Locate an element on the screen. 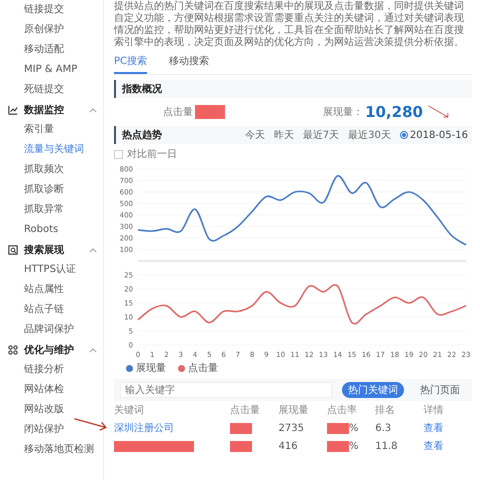  sidebar-item: 死链提交 is located at coordinates (51, 90).